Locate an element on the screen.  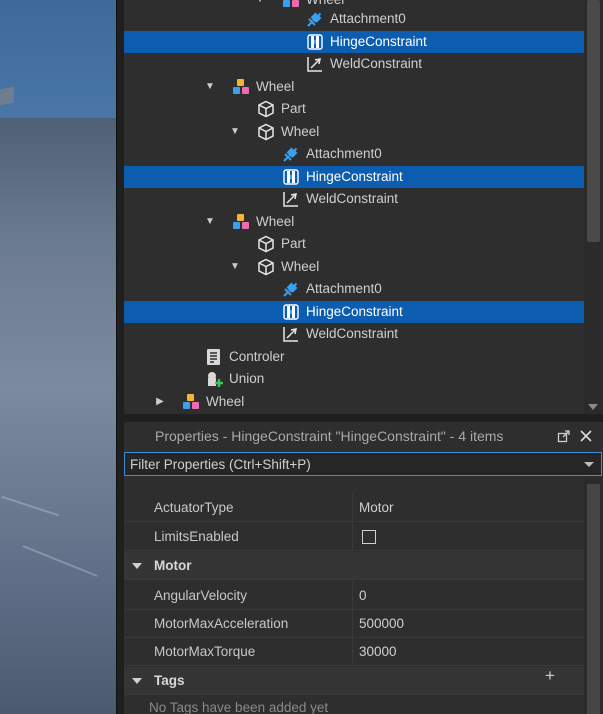
property-name: LimitsEnabled is located at coordinates (196, 536).